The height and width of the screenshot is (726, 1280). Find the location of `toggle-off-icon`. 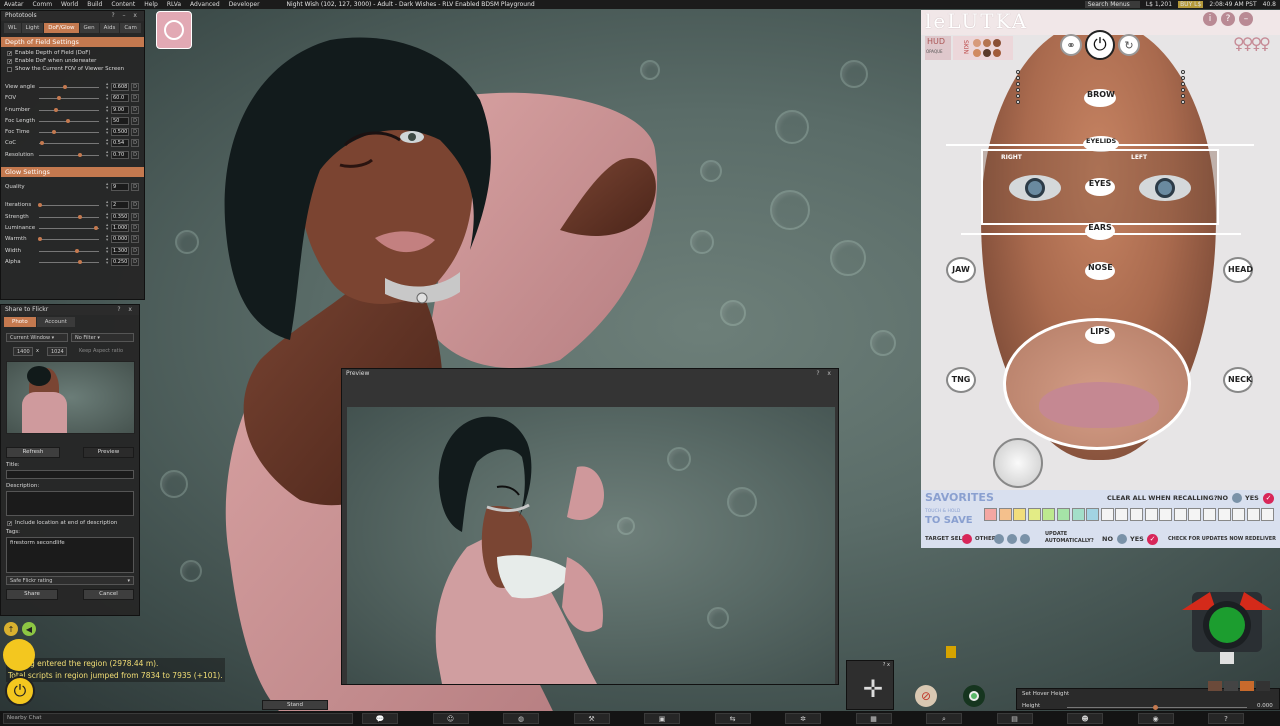

toggle-off-icon is located at coordinates (1122, 539).